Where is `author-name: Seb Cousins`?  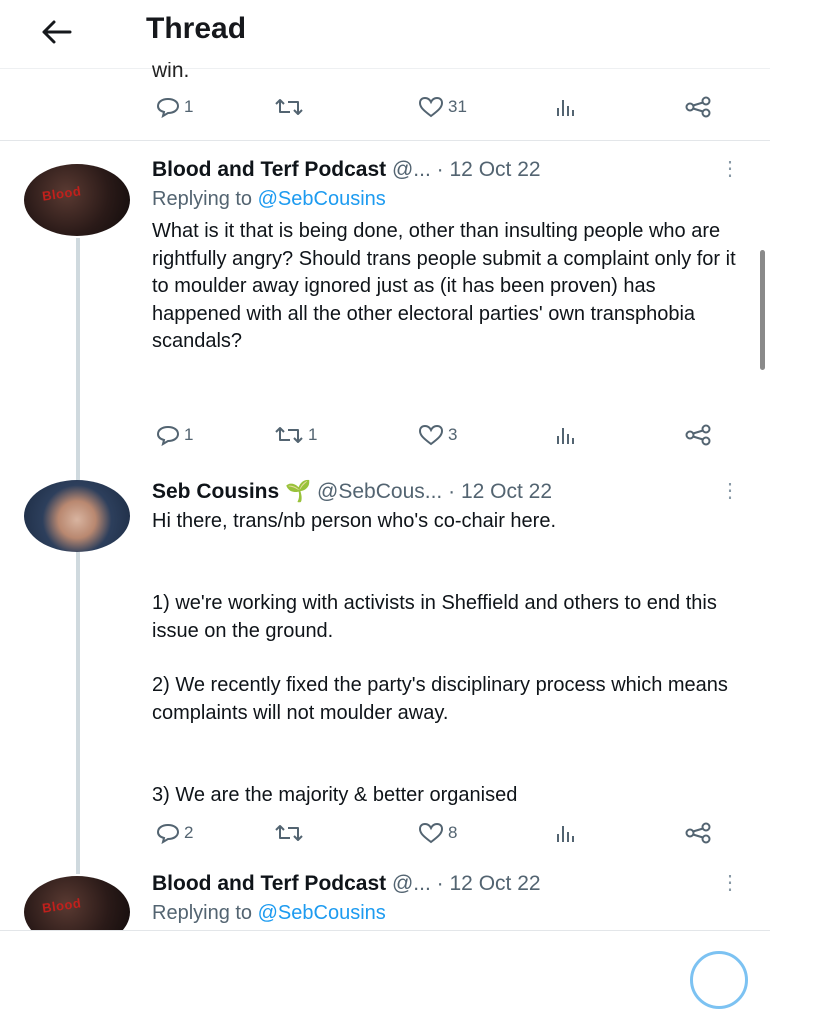
author-name: Seb Cousins is located at coordinates (215, 491).